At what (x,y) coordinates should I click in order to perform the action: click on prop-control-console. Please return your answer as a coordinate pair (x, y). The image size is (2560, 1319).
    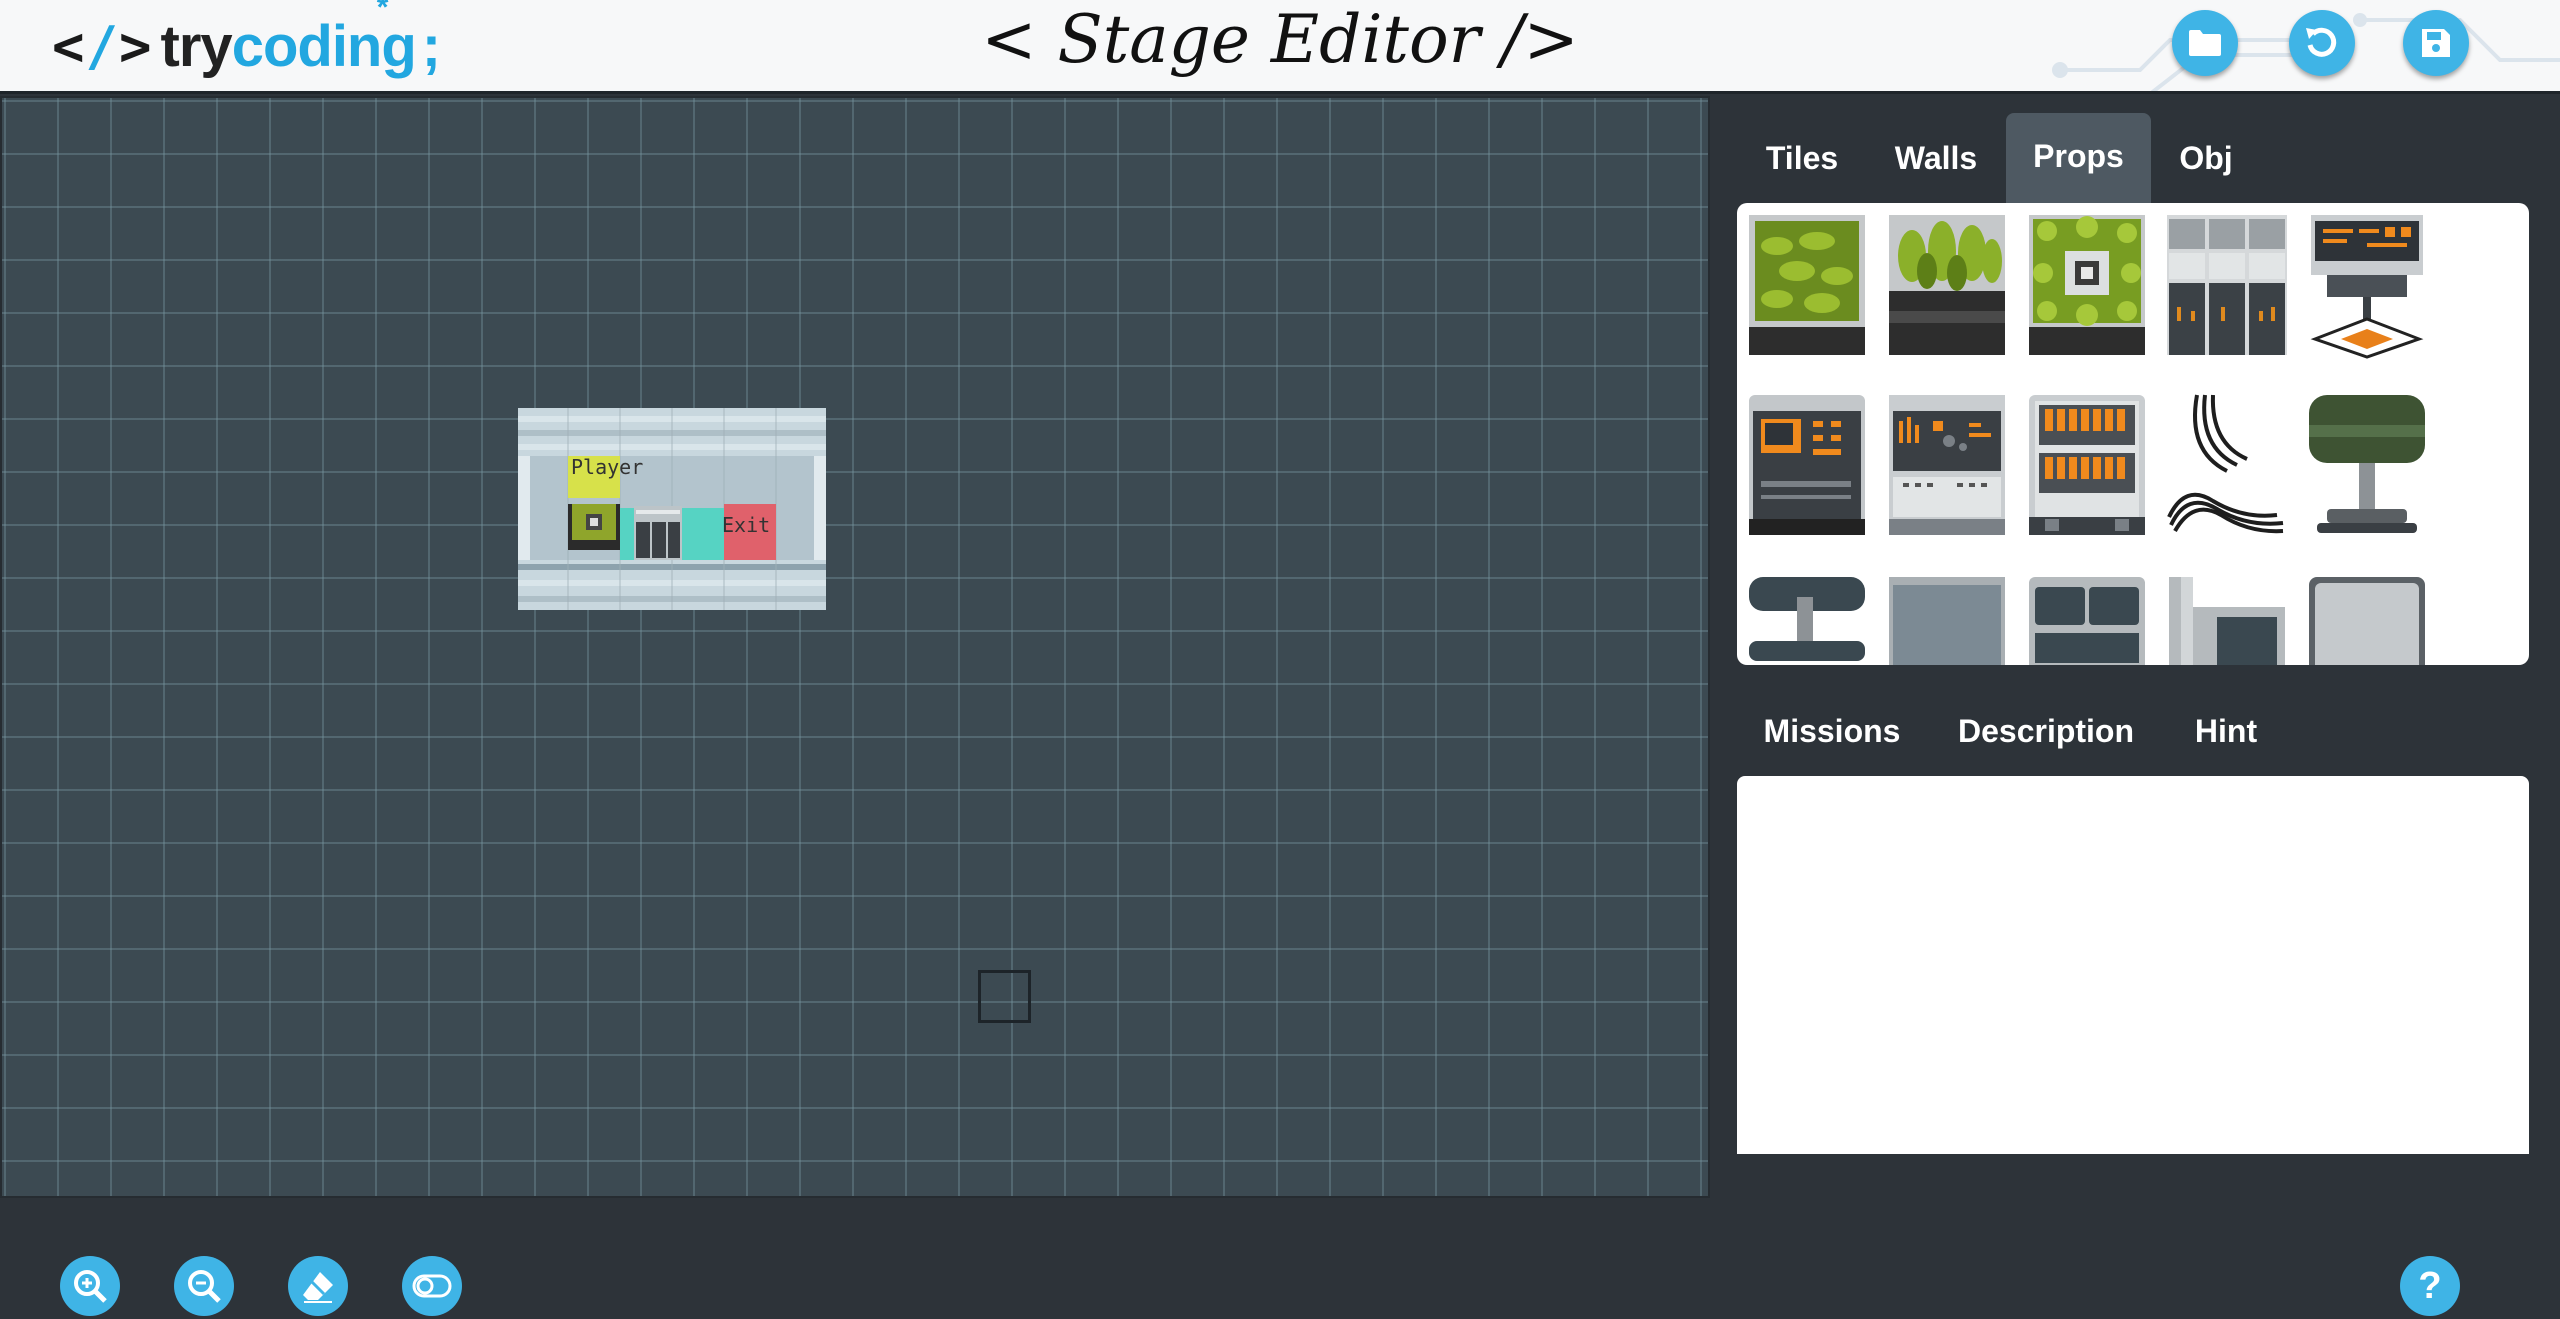
    Looking at the image, I should click on (1807, 465).